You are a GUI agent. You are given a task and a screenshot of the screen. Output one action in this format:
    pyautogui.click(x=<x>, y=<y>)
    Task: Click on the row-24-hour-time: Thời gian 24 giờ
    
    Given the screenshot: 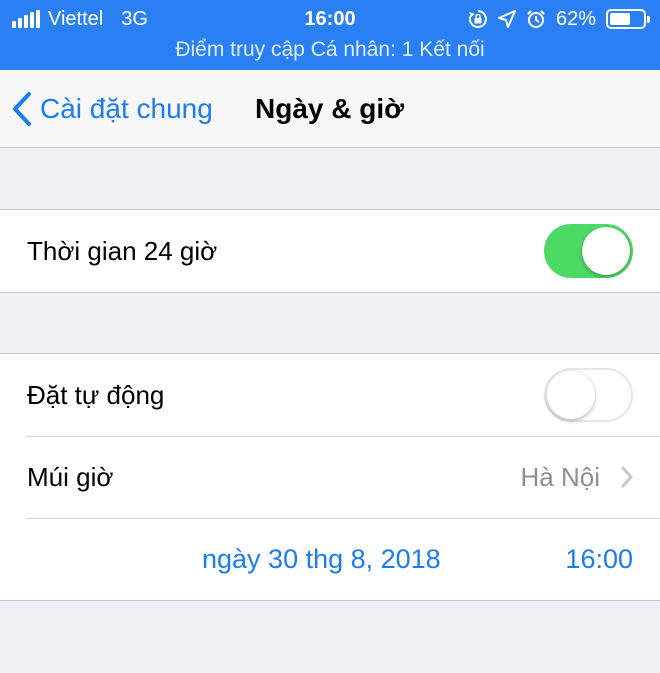 What is the action you would take?
    pyautogui.click(x=330, y=251)
    